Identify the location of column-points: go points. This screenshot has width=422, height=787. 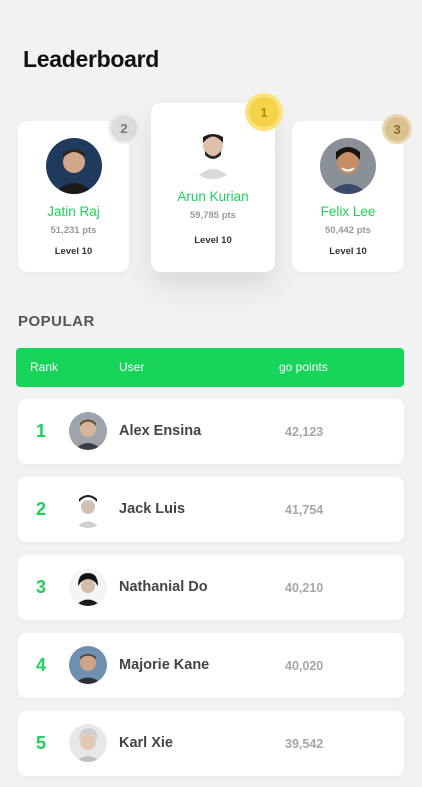
(303, 367).